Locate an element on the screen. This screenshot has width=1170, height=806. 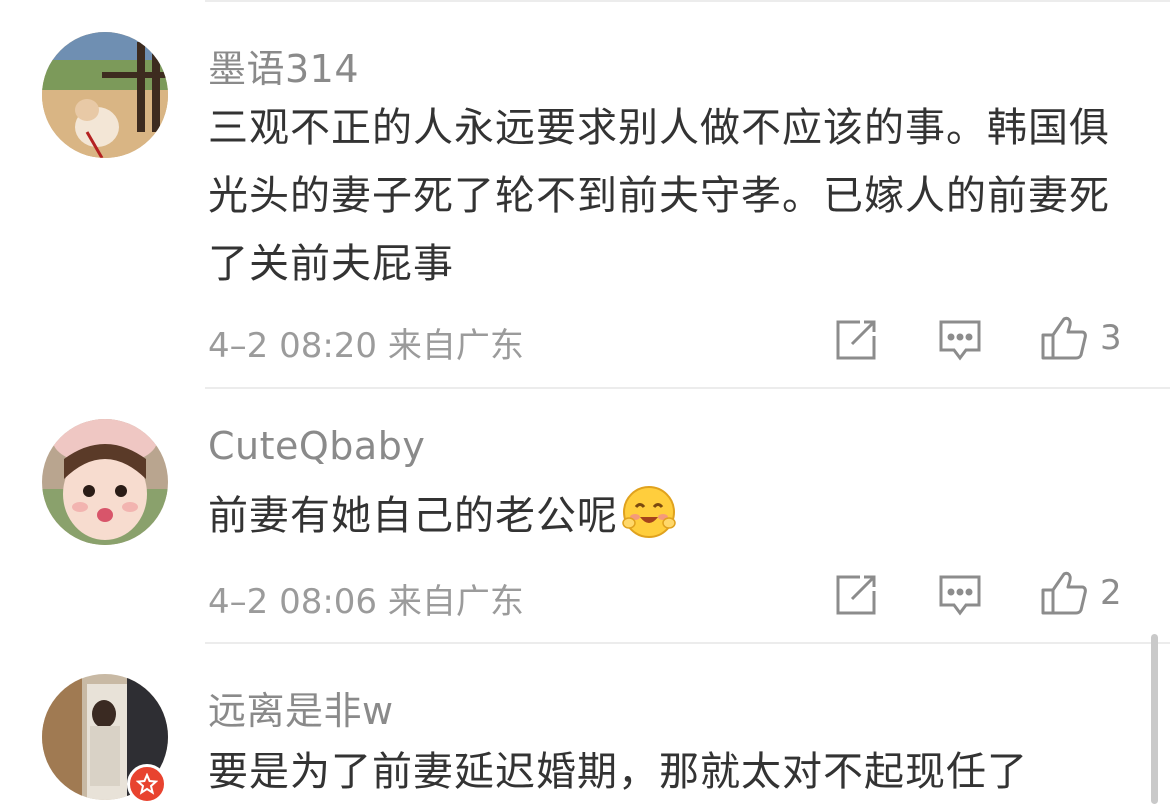
username: 墨语314 is located at coordinates (283, 65).